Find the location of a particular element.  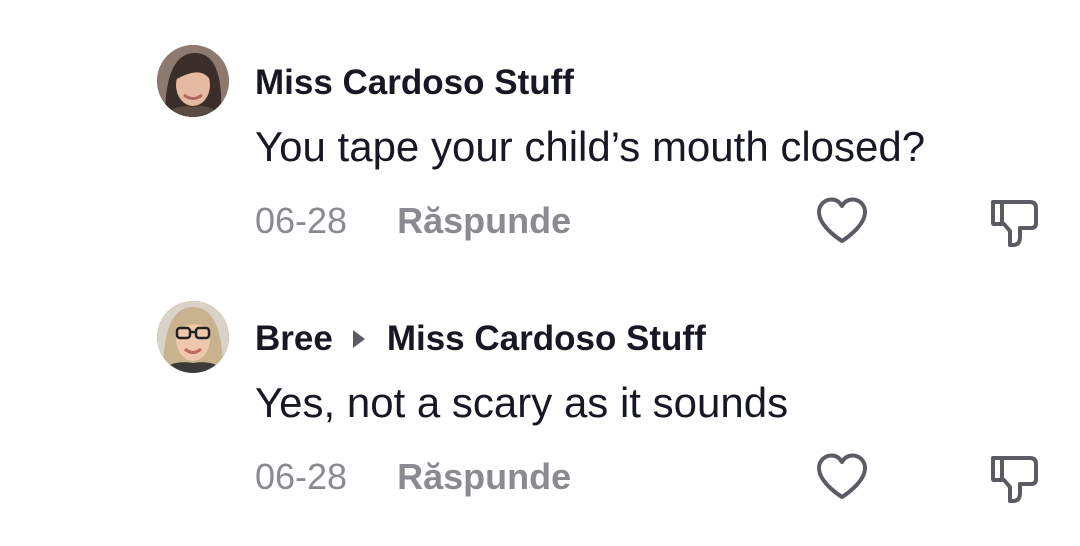

triangle-right-icon is located at coordinates (358, 339).